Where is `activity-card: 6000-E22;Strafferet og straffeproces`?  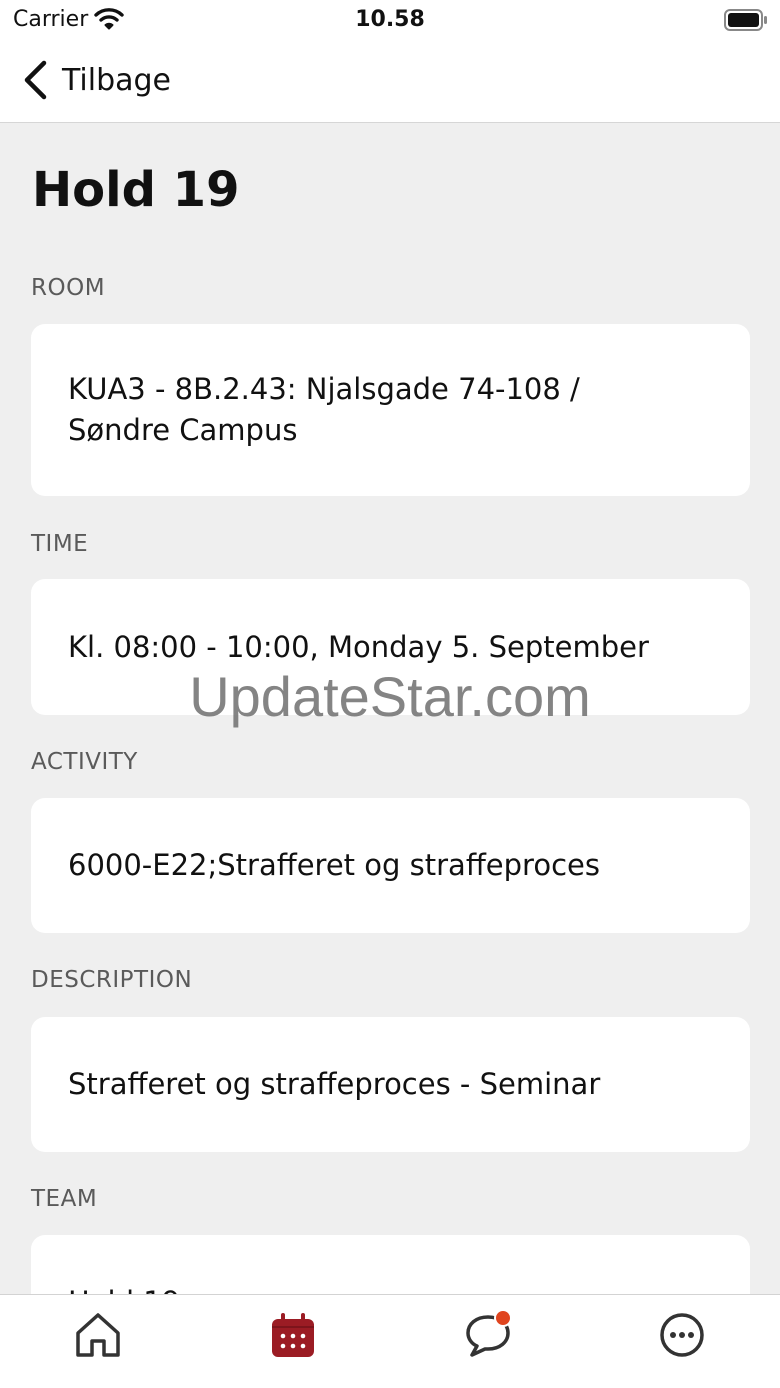
activity-card: 6000-E22;Strafferet og straffeproces is located at coordinates (390, 865).